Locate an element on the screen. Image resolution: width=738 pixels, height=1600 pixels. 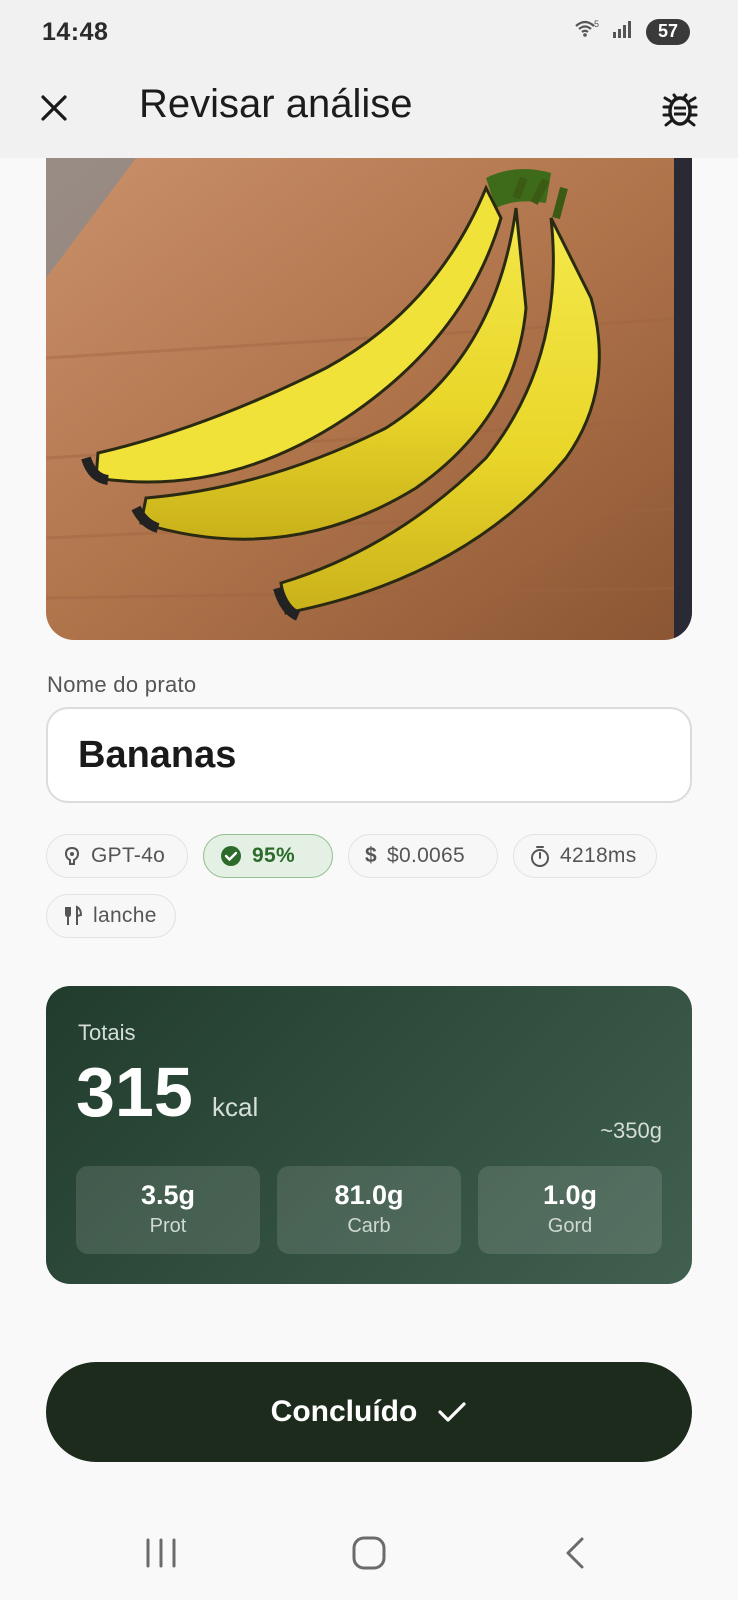
dish-name-label: Nome do prato is located at coordinates (122, 684).